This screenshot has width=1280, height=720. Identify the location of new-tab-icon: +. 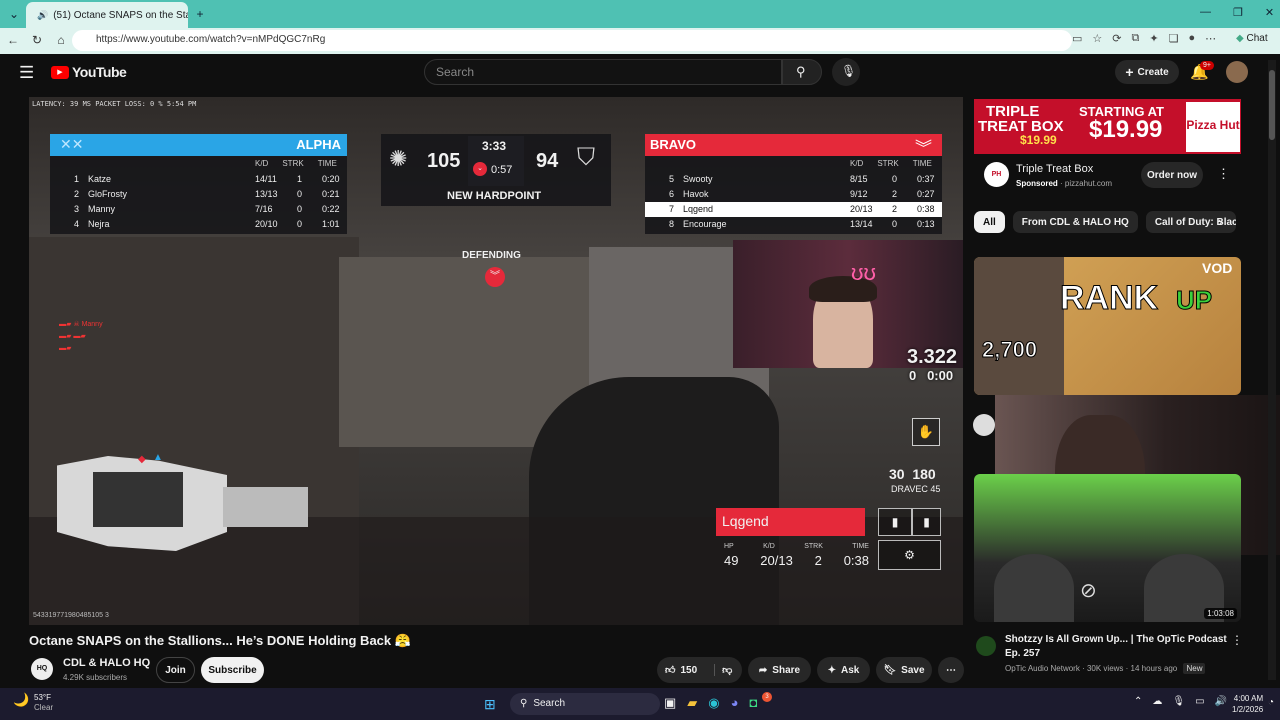
(200, 14).